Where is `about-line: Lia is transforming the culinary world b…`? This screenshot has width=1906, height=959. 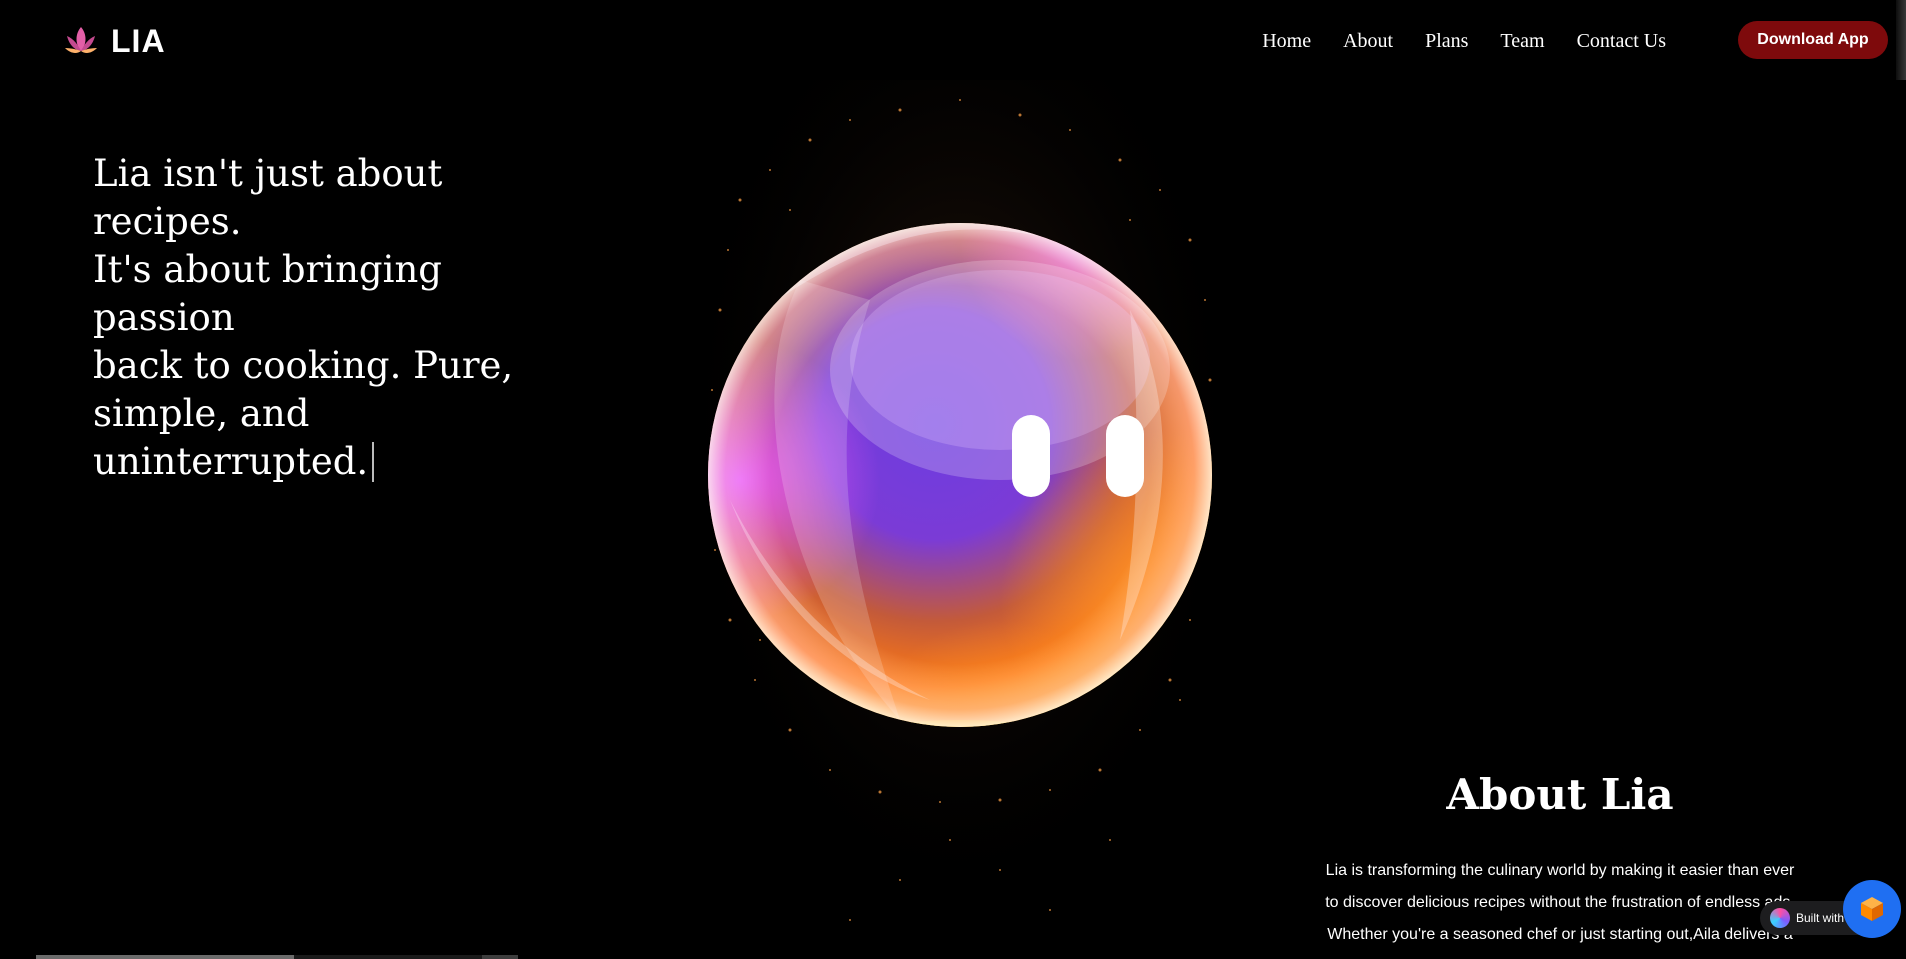
about-line: Lia is transforming the culinary world b… is located at coordinates (1560, 870).